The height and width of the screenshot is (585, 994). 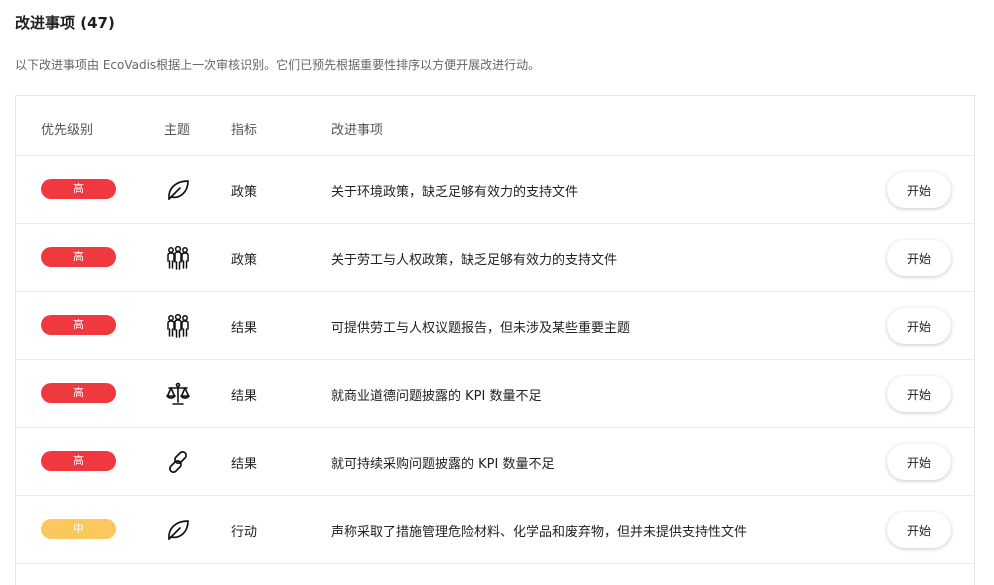 I want to click on improvement-description: 就商业道德问题披露的 KPI 数量不足, so click(x=436, y=396).